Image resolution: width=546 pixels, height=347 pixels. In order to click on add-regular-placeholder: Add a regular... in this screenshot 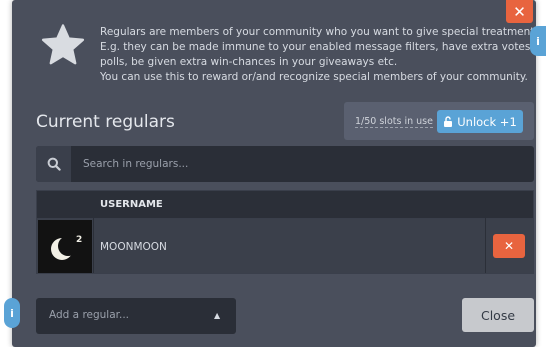, I will do `click(89, 315)`.